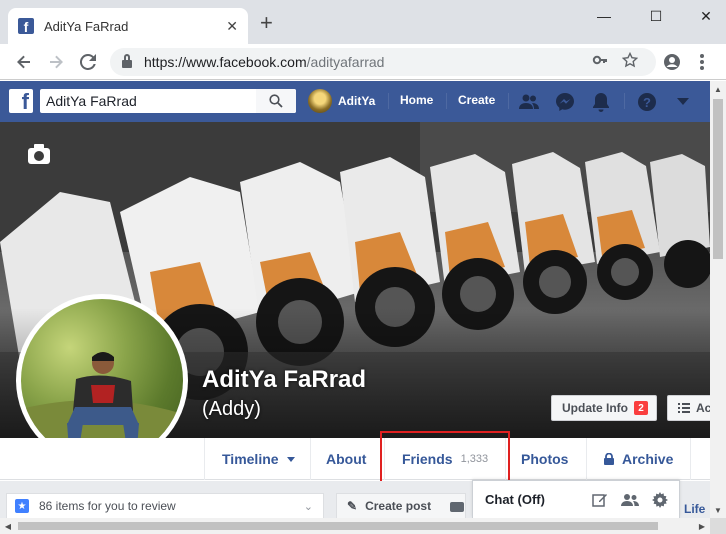 The height and width of the screenshot is (534, 726). Describe the element at coordinates (276, 101) in the screenshot. I see `search-icon` at that location.